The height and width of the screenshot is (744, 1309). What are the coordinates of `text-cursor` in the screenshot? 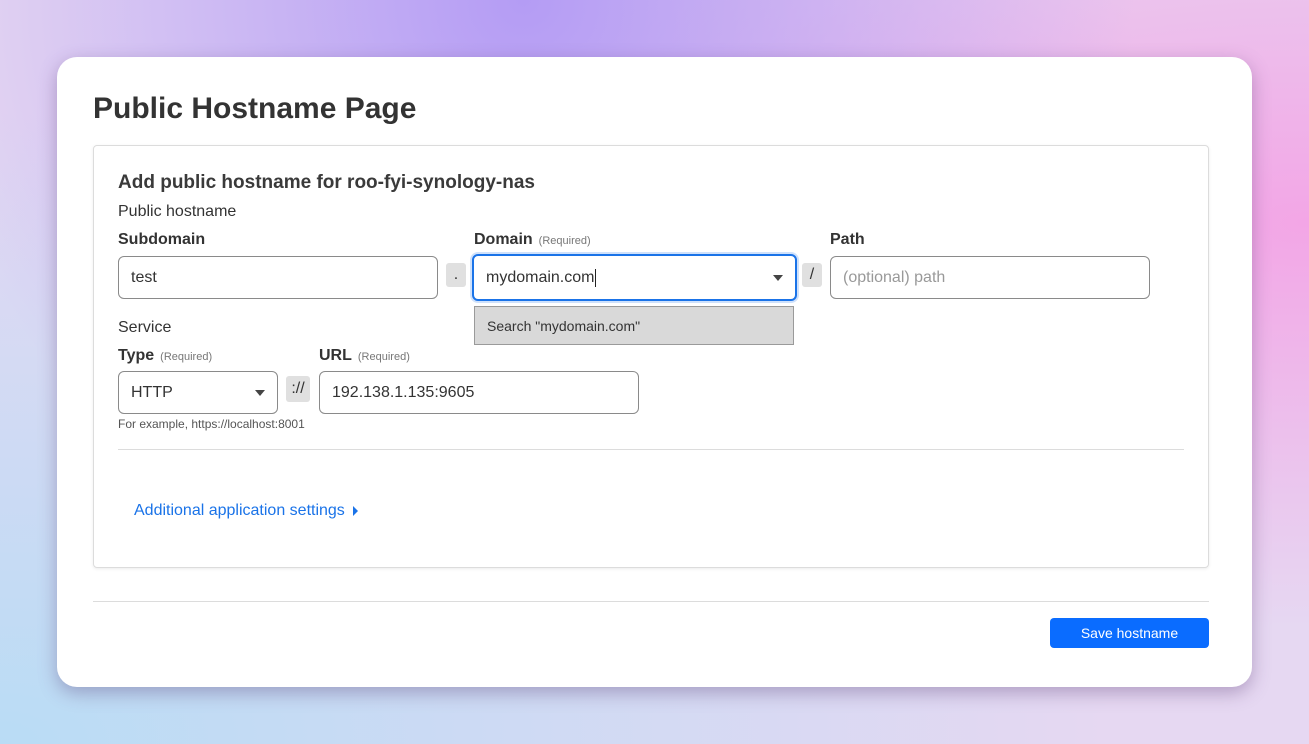 It's located at (596, 277).